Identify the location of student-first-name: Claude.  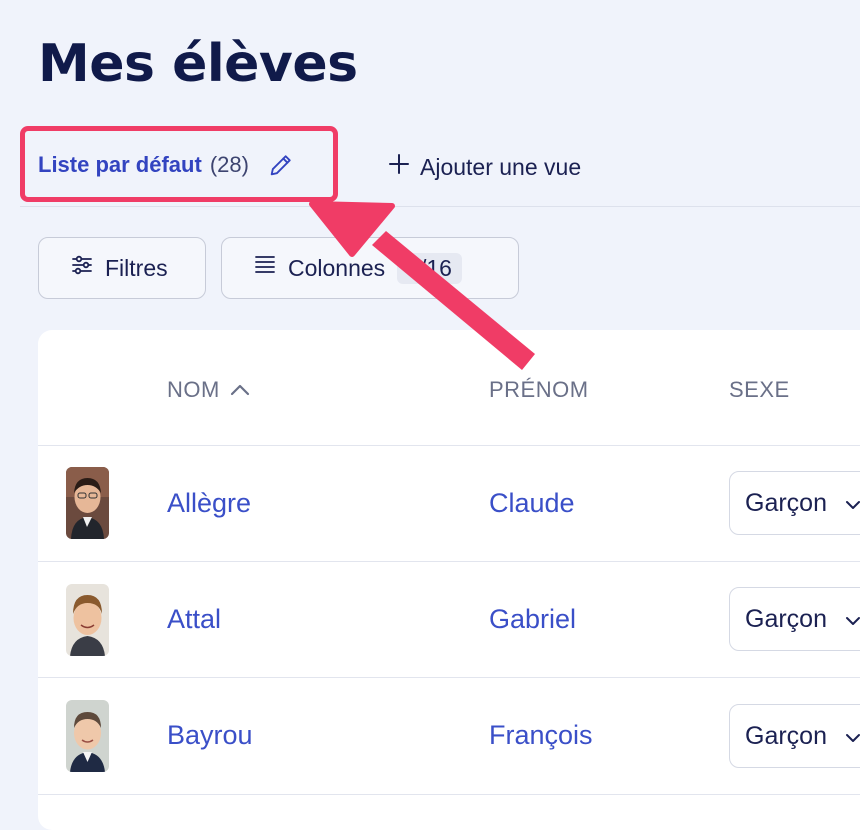
(532, 503).